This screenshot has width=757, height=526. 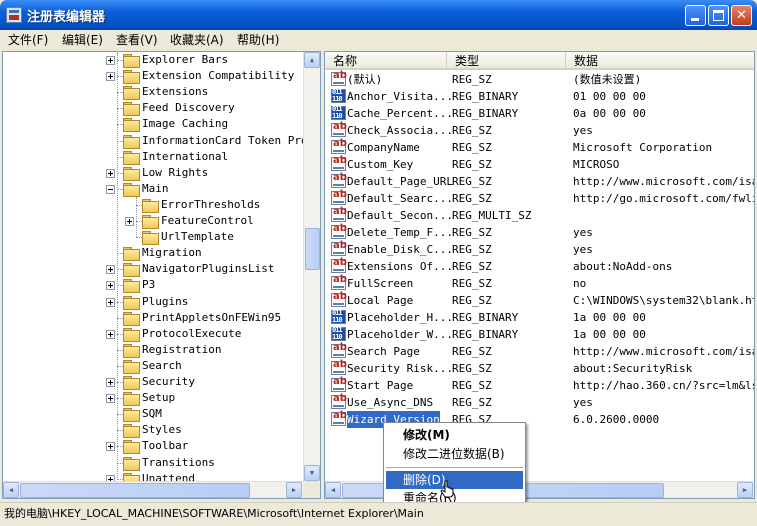 I want to click on tree-item: Image Caching, so click(x=153, y=124).